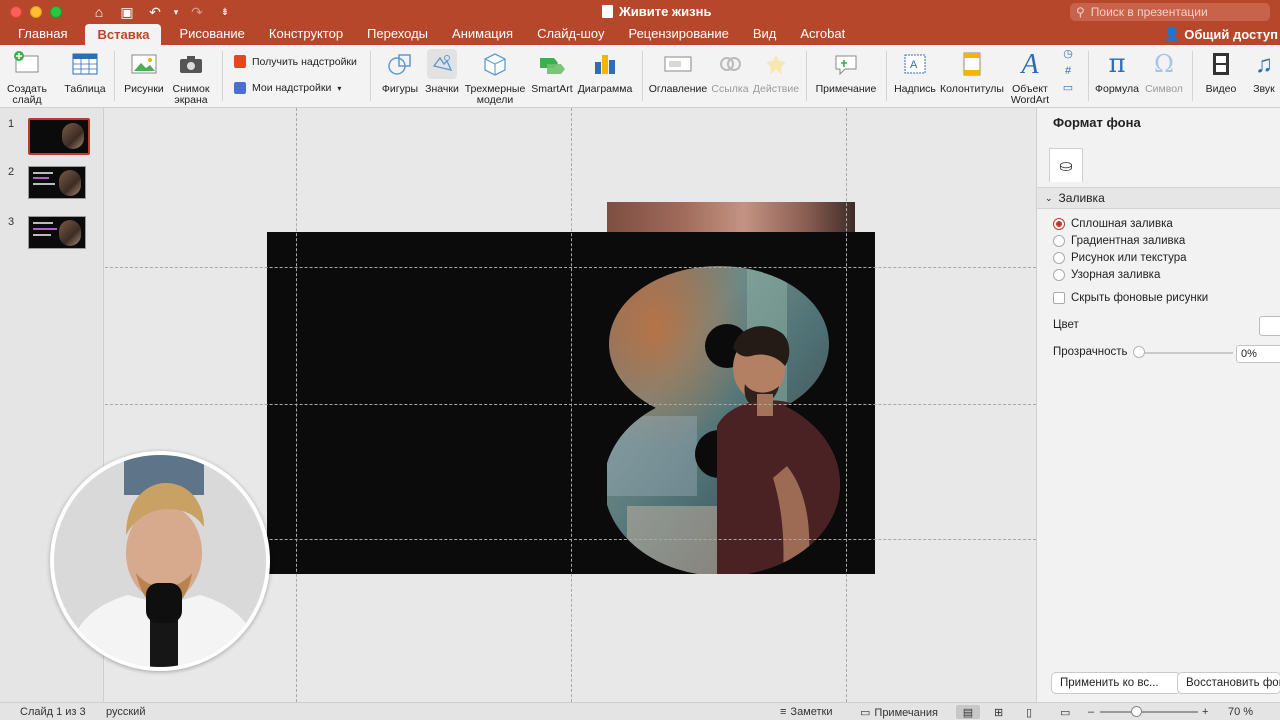 This screenshot has height=720, width=1280. What do you see at coordinates (1059, 298) in the screenshot?
I see `checkbox-indicator` at bounding box center [1059, 298].